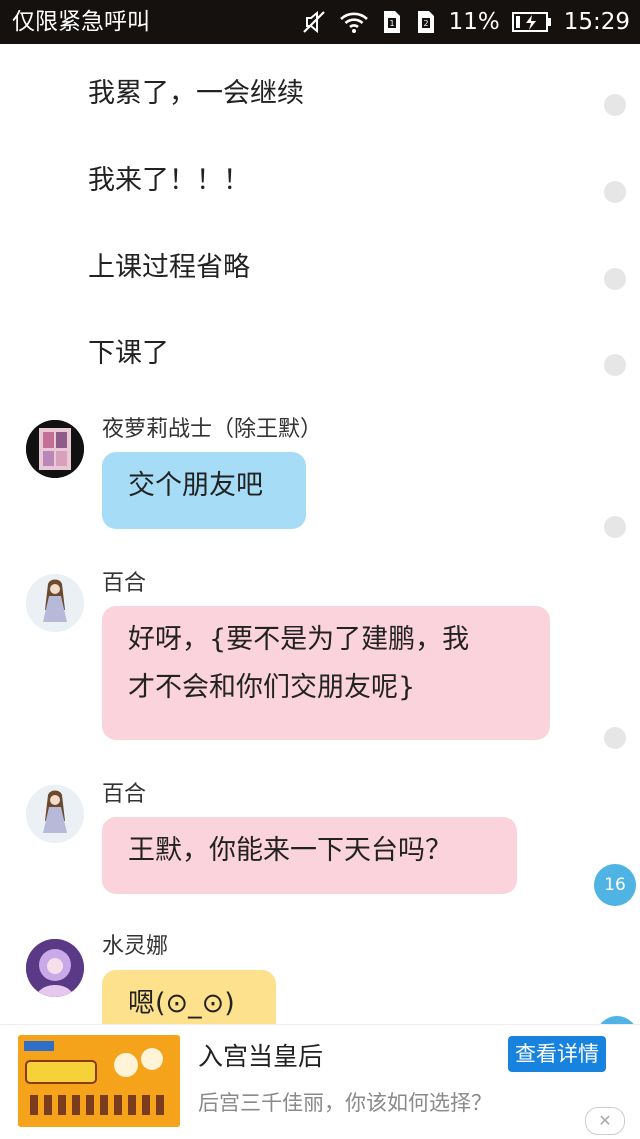 This screenshot has height=1139, width=640. I want to click on clock: 15:29, so click(596, 22).